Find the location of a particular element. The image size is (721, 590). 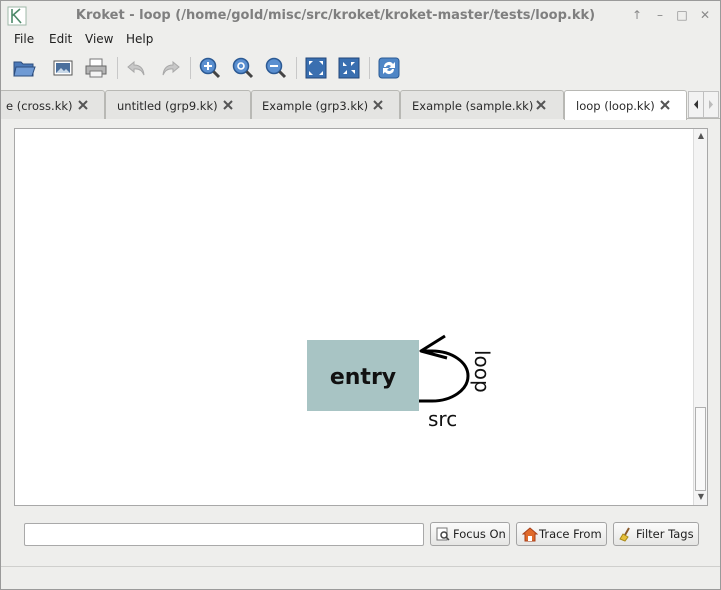

scroll-up-icon: ▲ is located at coordinates (701, 136).